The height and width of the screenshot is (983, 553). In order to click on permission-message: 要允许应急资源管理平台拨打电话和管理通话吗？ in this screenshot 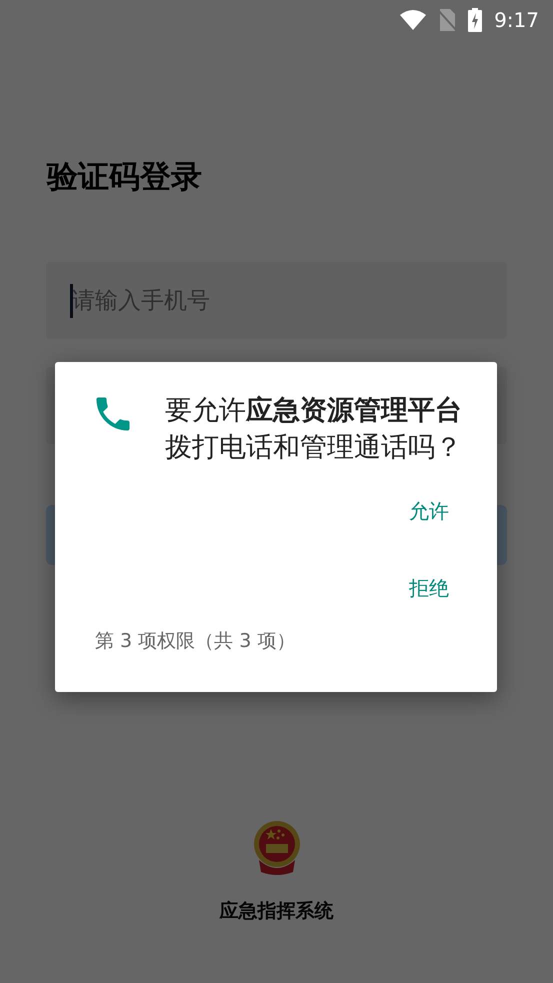, I will do `click(314, 429)`.